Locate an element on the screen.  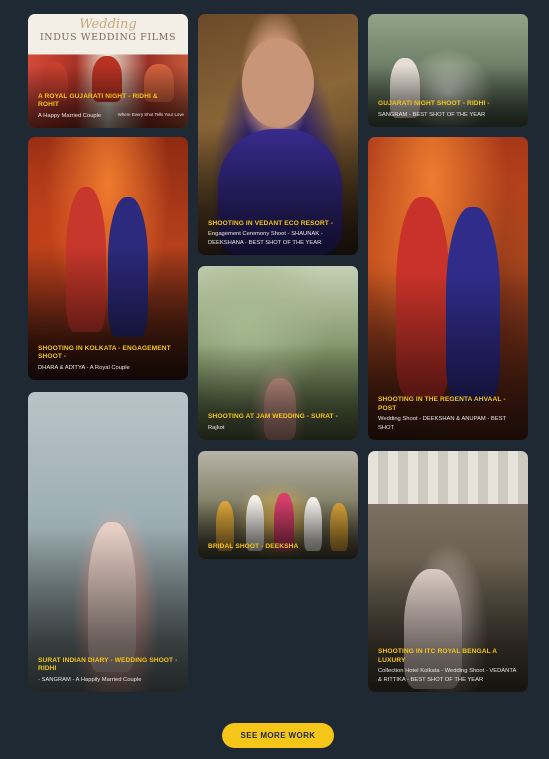
card-title: SHOOTING IN ITC ROYAL BENGAL A LUXURY is located at coordinates (437, 656).